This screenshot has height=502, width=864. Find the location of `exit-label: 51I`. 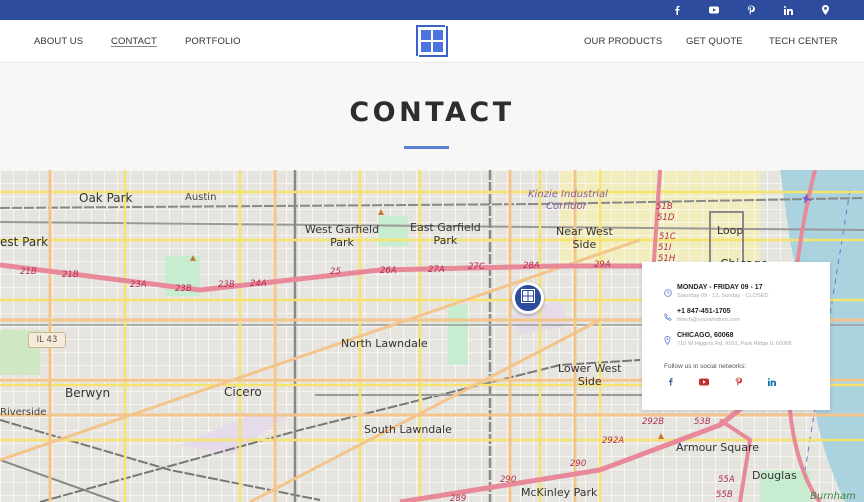

exit-label: 51I is located at coordinates (665, 248).